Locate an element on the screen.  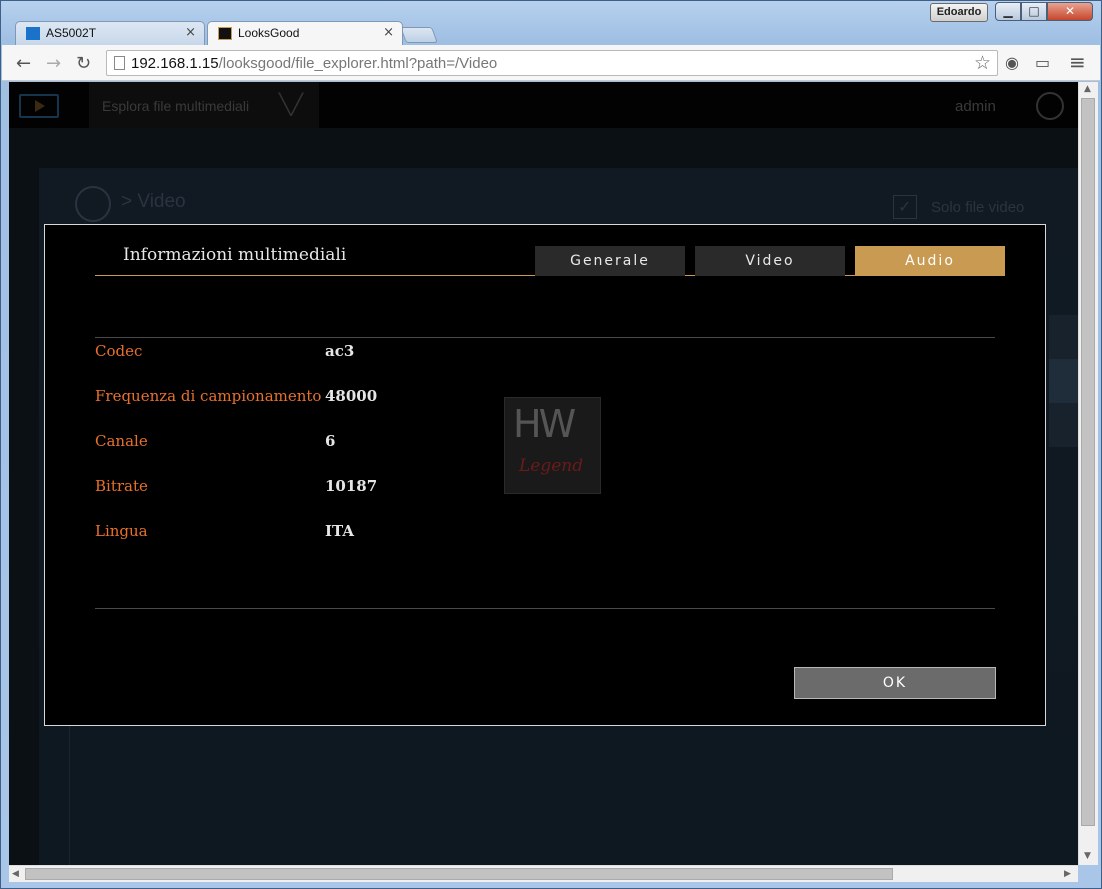
menu-icon: ≡ is located at coordinates (1077, 62).